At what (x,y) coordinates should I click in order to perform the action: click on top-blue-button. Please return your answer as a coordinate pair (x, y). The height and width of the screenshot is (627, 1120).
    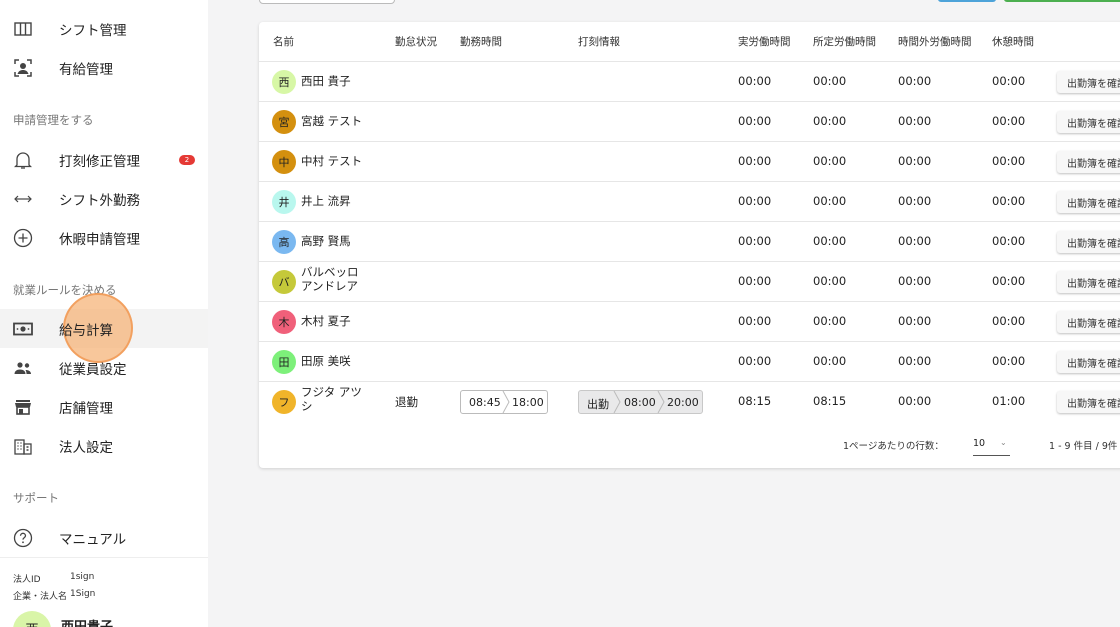
    Looking at the image, I should click on (967, 1).